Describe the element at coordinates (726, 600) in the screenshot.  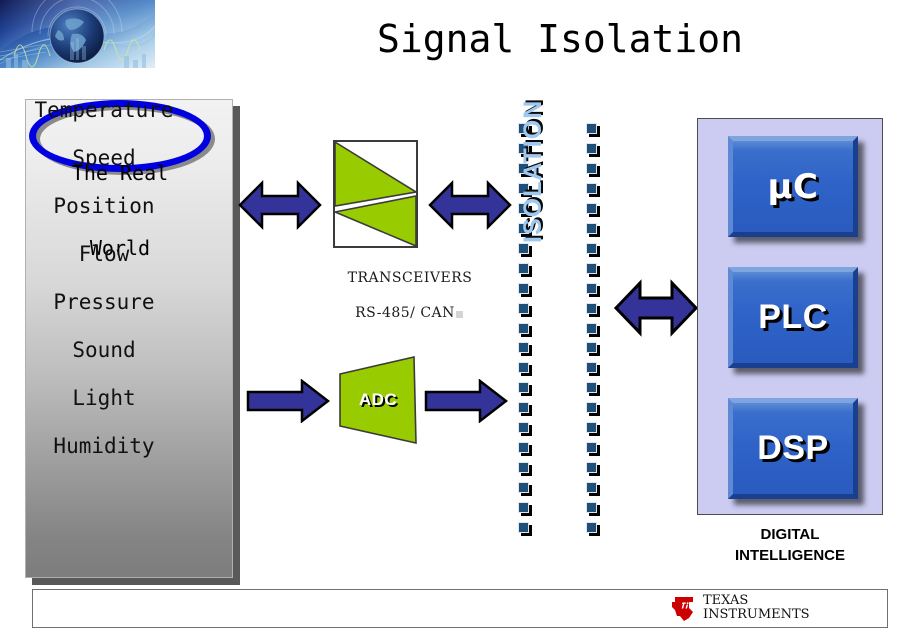
I see `logo-line-texas: TEXAS` at that location.